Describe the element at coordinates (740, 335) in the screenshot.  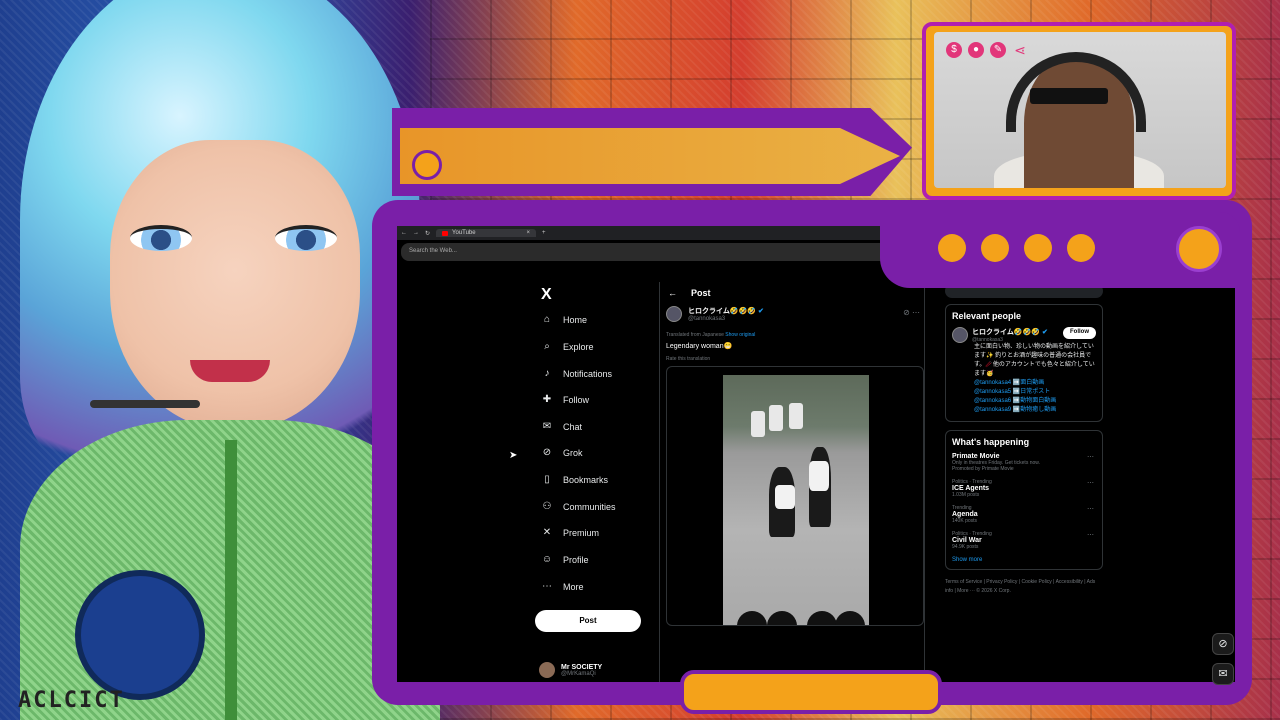
I see `show-original-link: Show original` at that location.